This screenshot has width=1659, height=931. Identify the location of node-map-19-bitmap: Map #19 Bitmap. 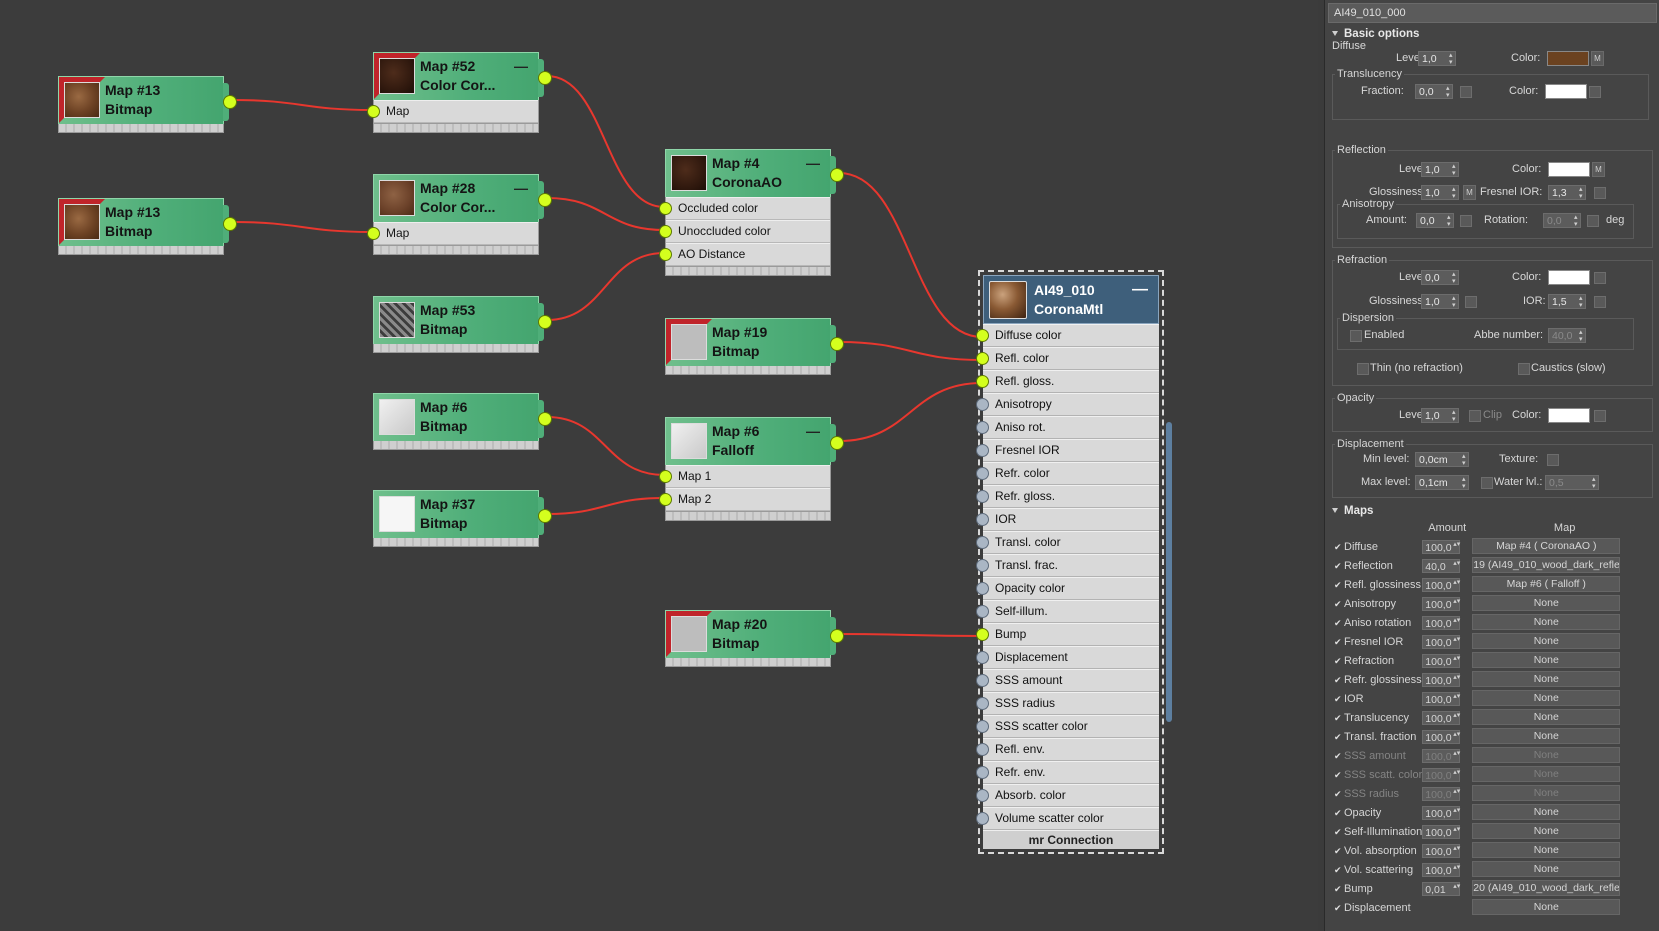
(754, 346).